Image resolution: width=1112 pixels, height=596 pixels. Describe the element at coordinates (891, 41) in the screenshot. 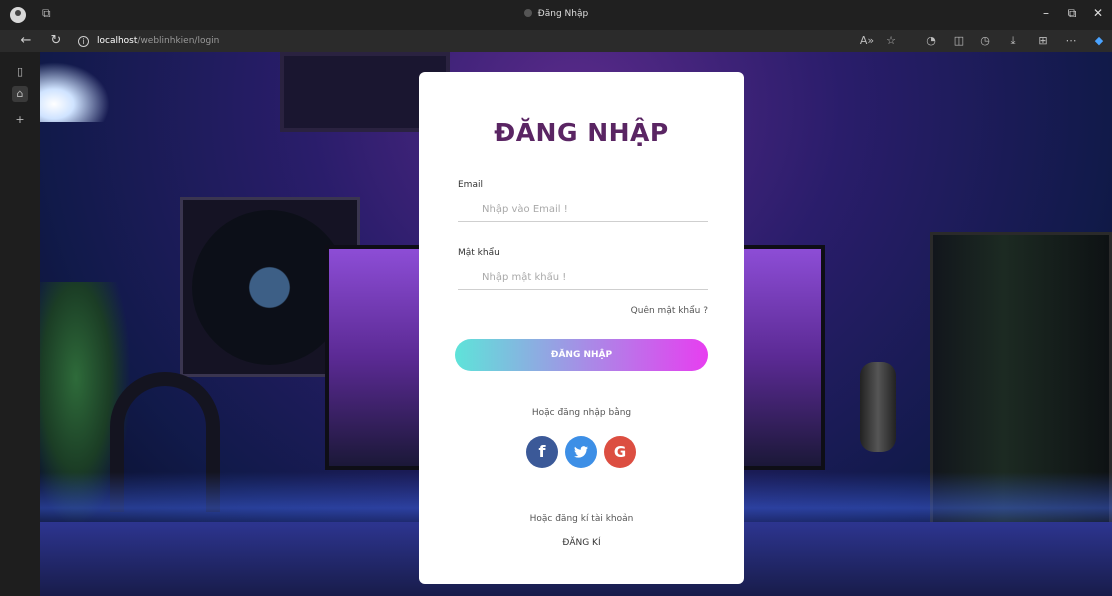

I see `favorite-star-icon: ☆` at that location.